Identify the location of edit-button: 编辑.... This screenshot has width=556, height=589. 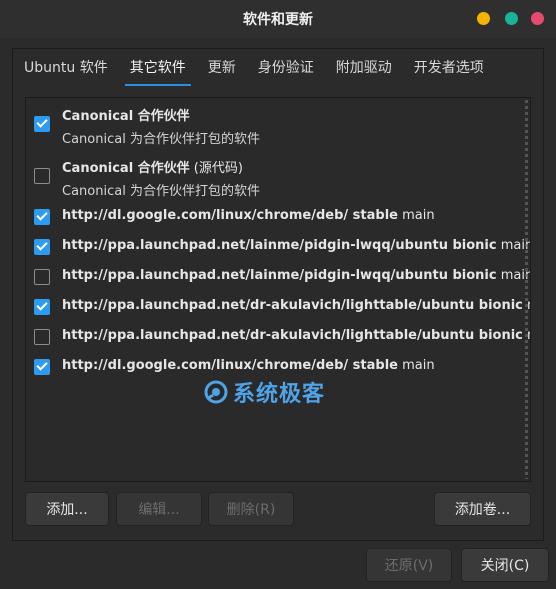
(159, 509).